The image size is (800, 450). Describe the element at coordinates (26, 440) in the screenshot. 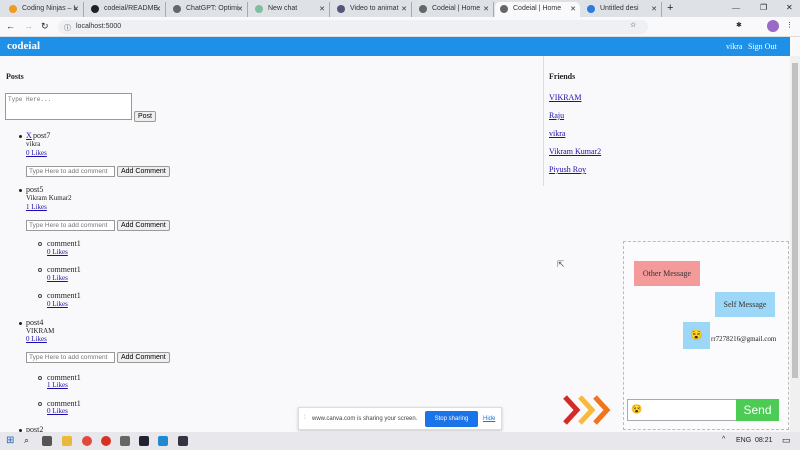

I see `search-icon: ⌕` at that location.